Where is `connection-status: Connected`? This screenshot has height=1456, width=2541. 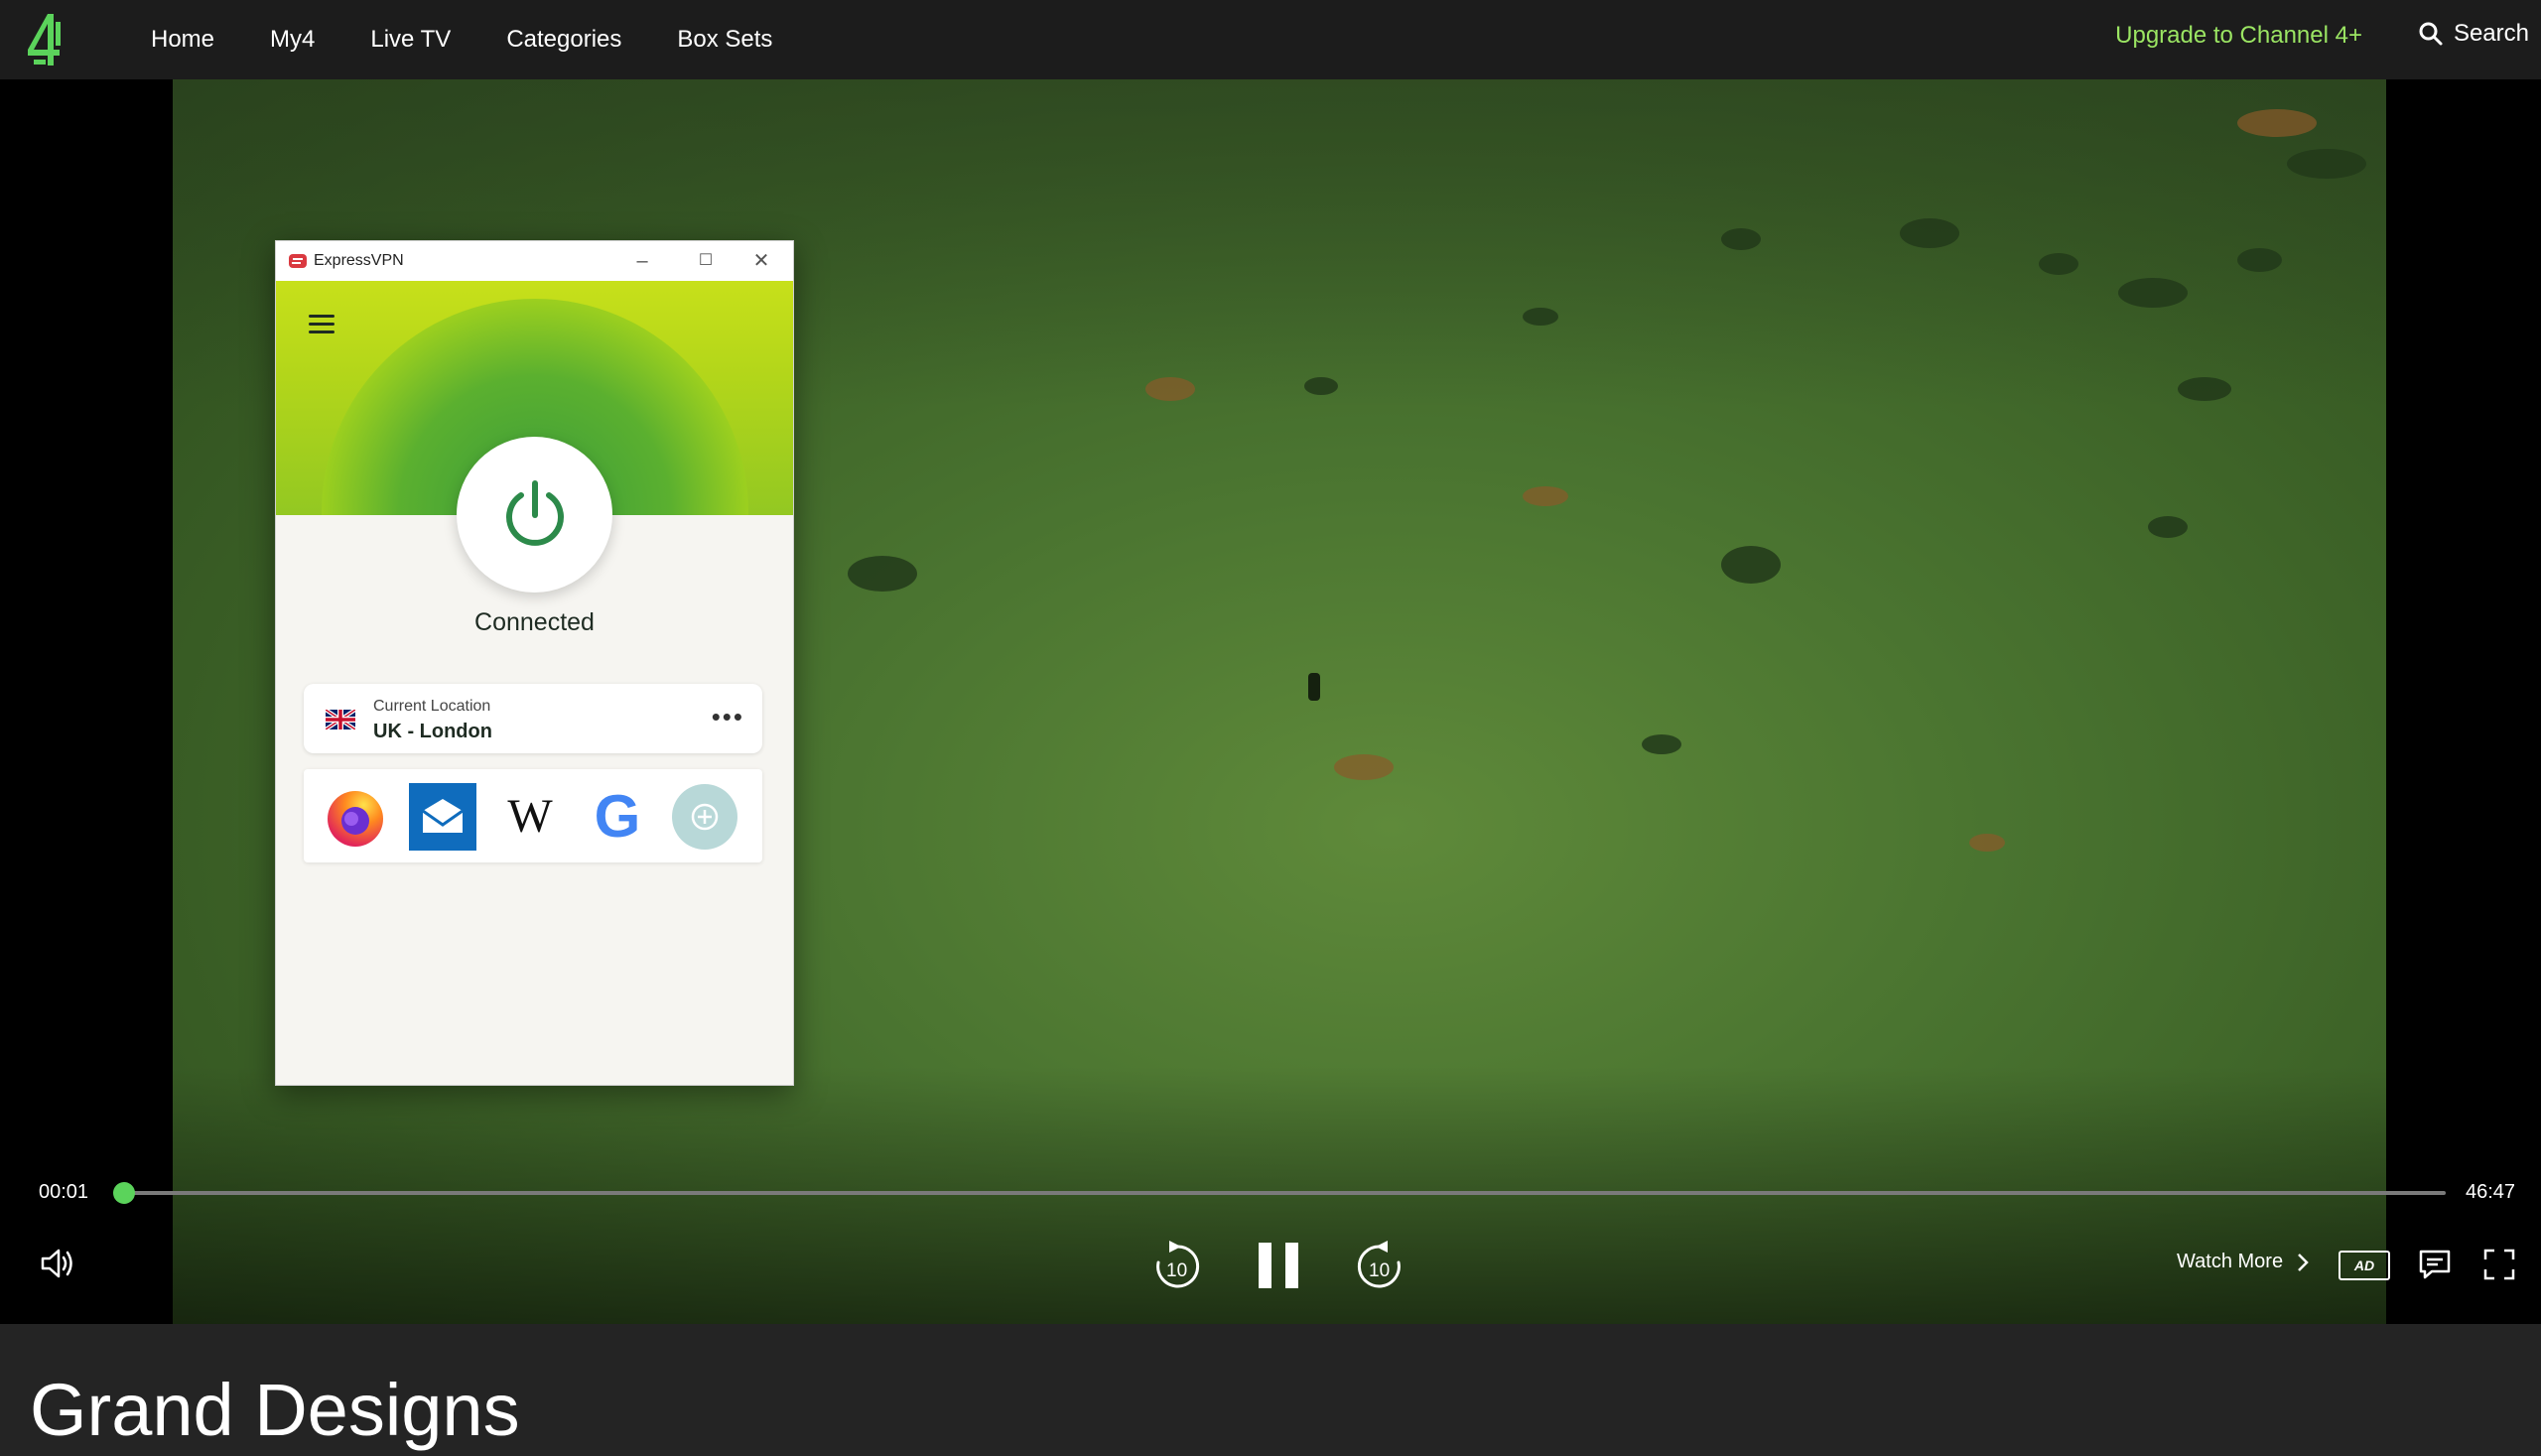
connection-status: Connected is located at coordinates (535, 622).